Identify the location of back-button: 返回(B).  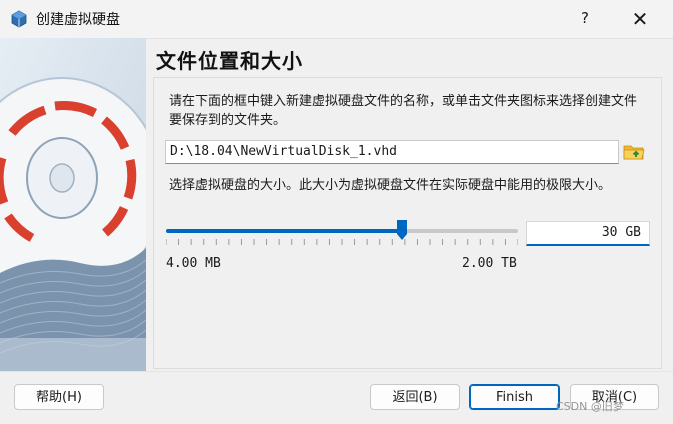
(415, 397).